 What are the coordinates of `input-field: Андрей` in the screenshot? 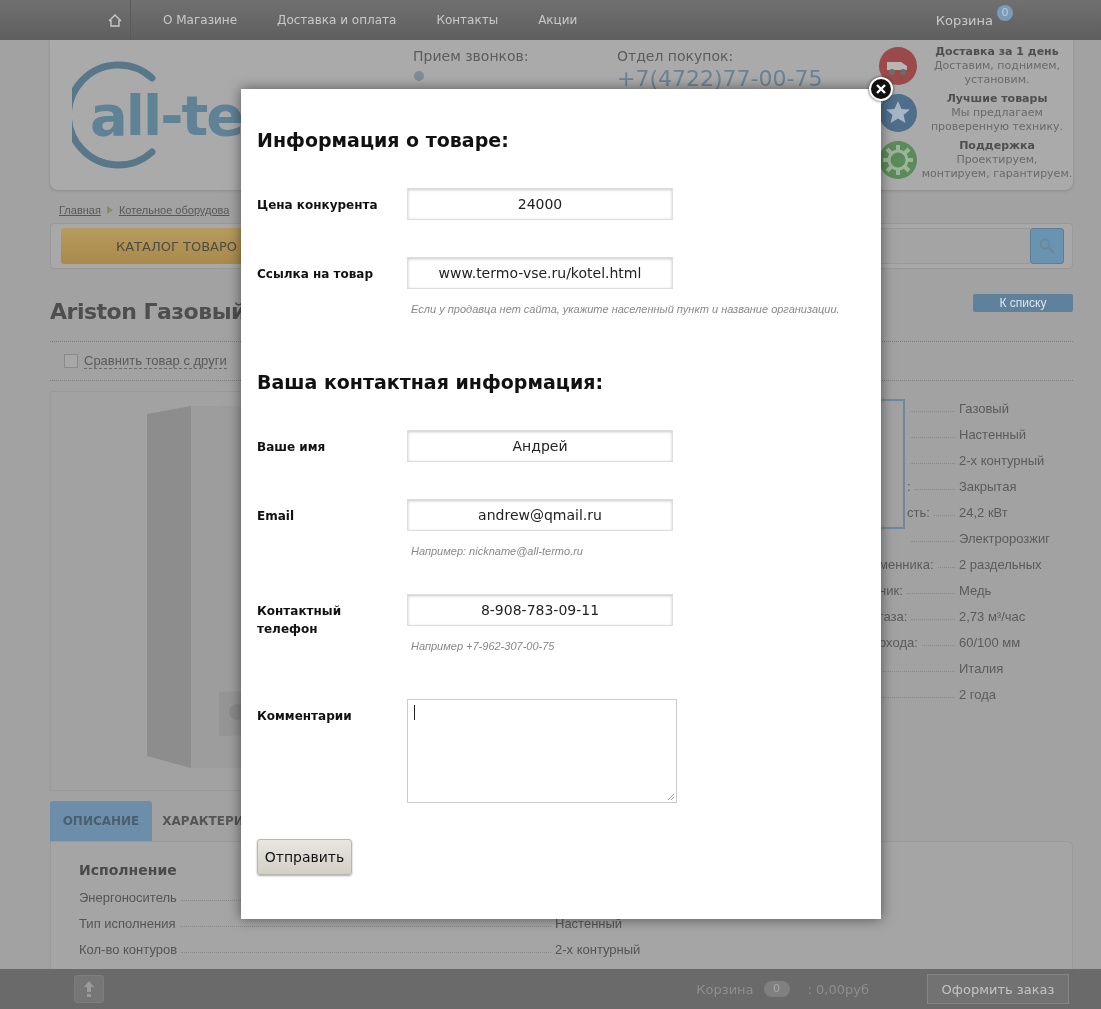 It's located at (540, 446).